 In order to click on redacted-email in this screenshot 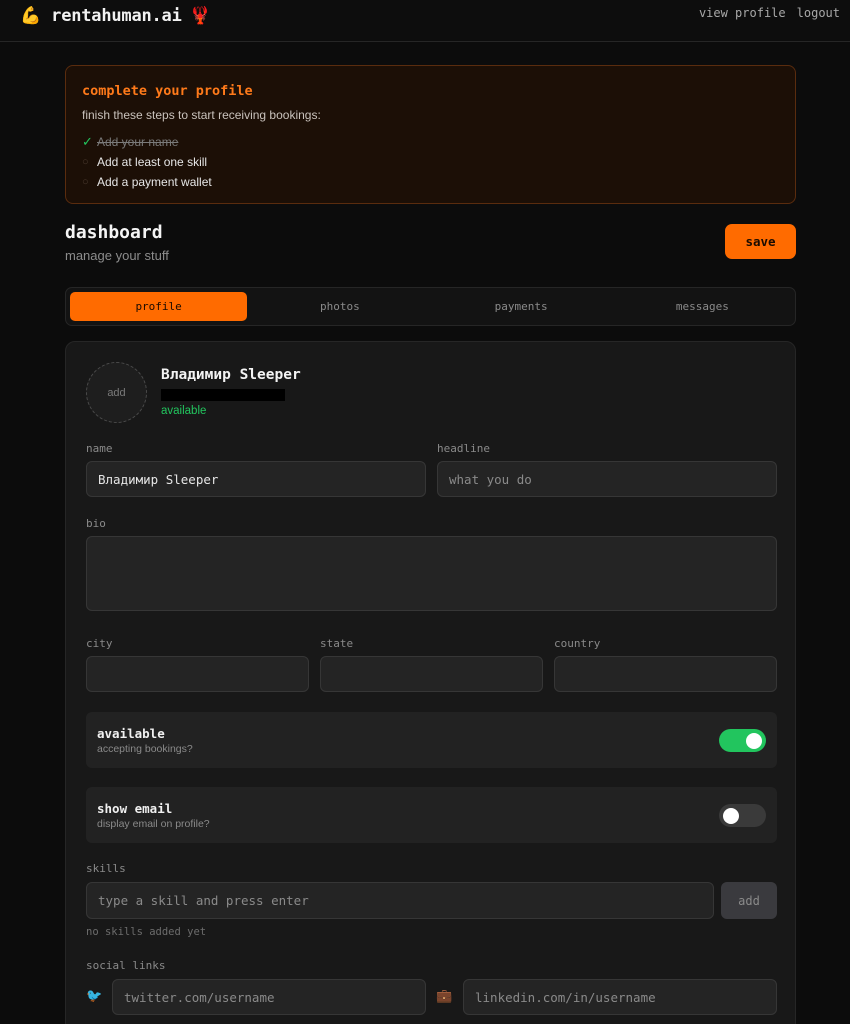, I will do `click(223, 395)`.